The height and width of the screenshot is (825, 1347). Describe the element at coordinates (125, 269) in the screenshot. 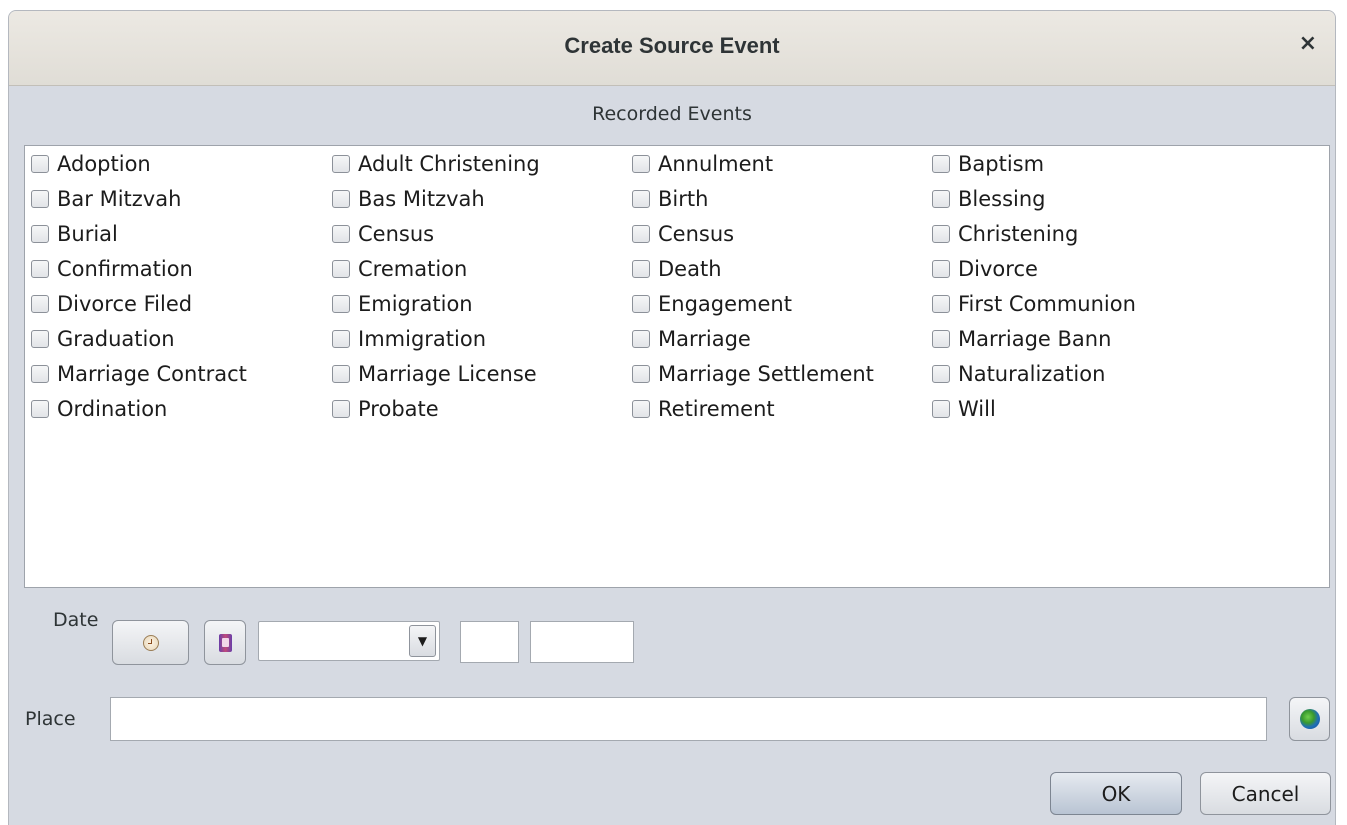

I see `event-checkbox-label: Confirmation` at that location.